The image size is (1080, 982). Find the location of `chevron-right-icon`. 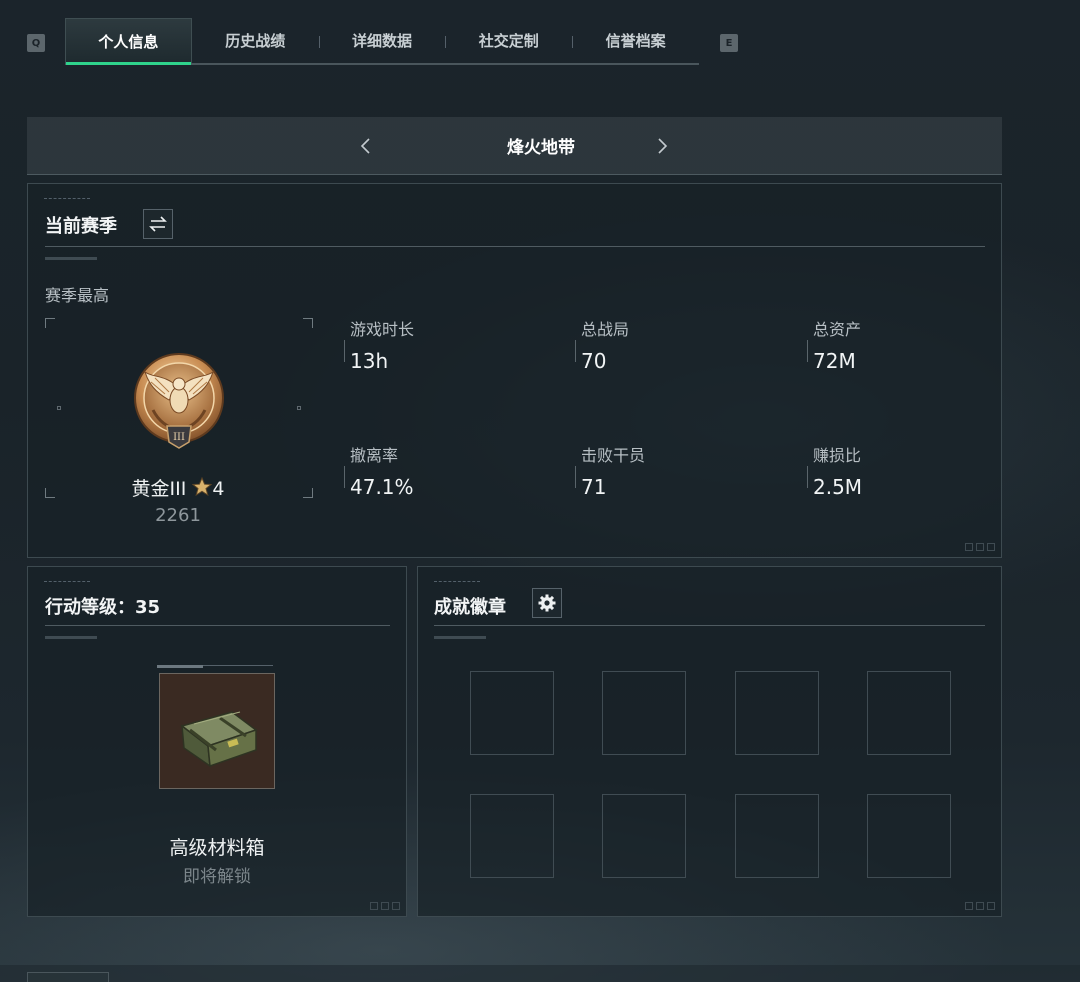

chevron-right-icon is located at coordinates (663, 146).